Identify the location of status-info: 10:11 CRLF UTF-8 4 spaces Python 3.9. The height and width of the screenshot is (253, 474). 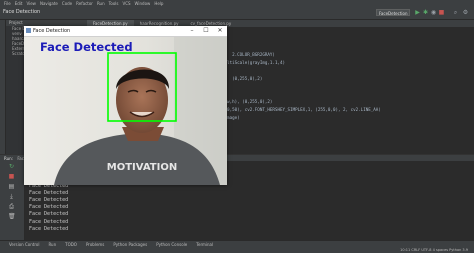
(434, 250).